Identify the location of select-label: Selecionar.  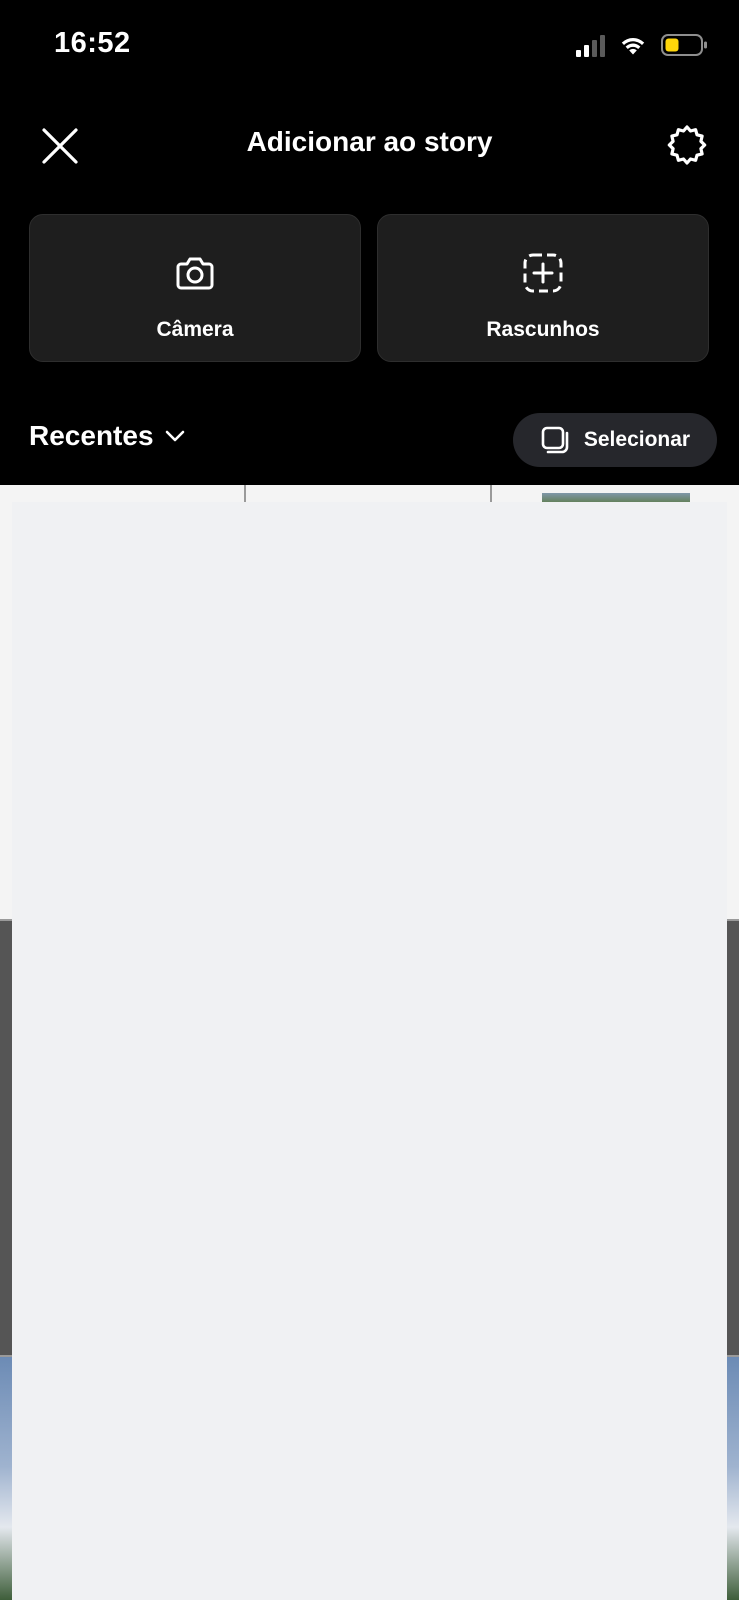
(637, 439).